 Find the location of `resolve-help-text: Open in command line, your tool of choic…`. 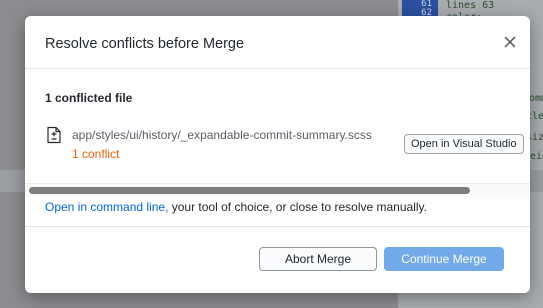

resolve-help-text: Open in command line, your tool of choic… is located at coordinates (236, 207).